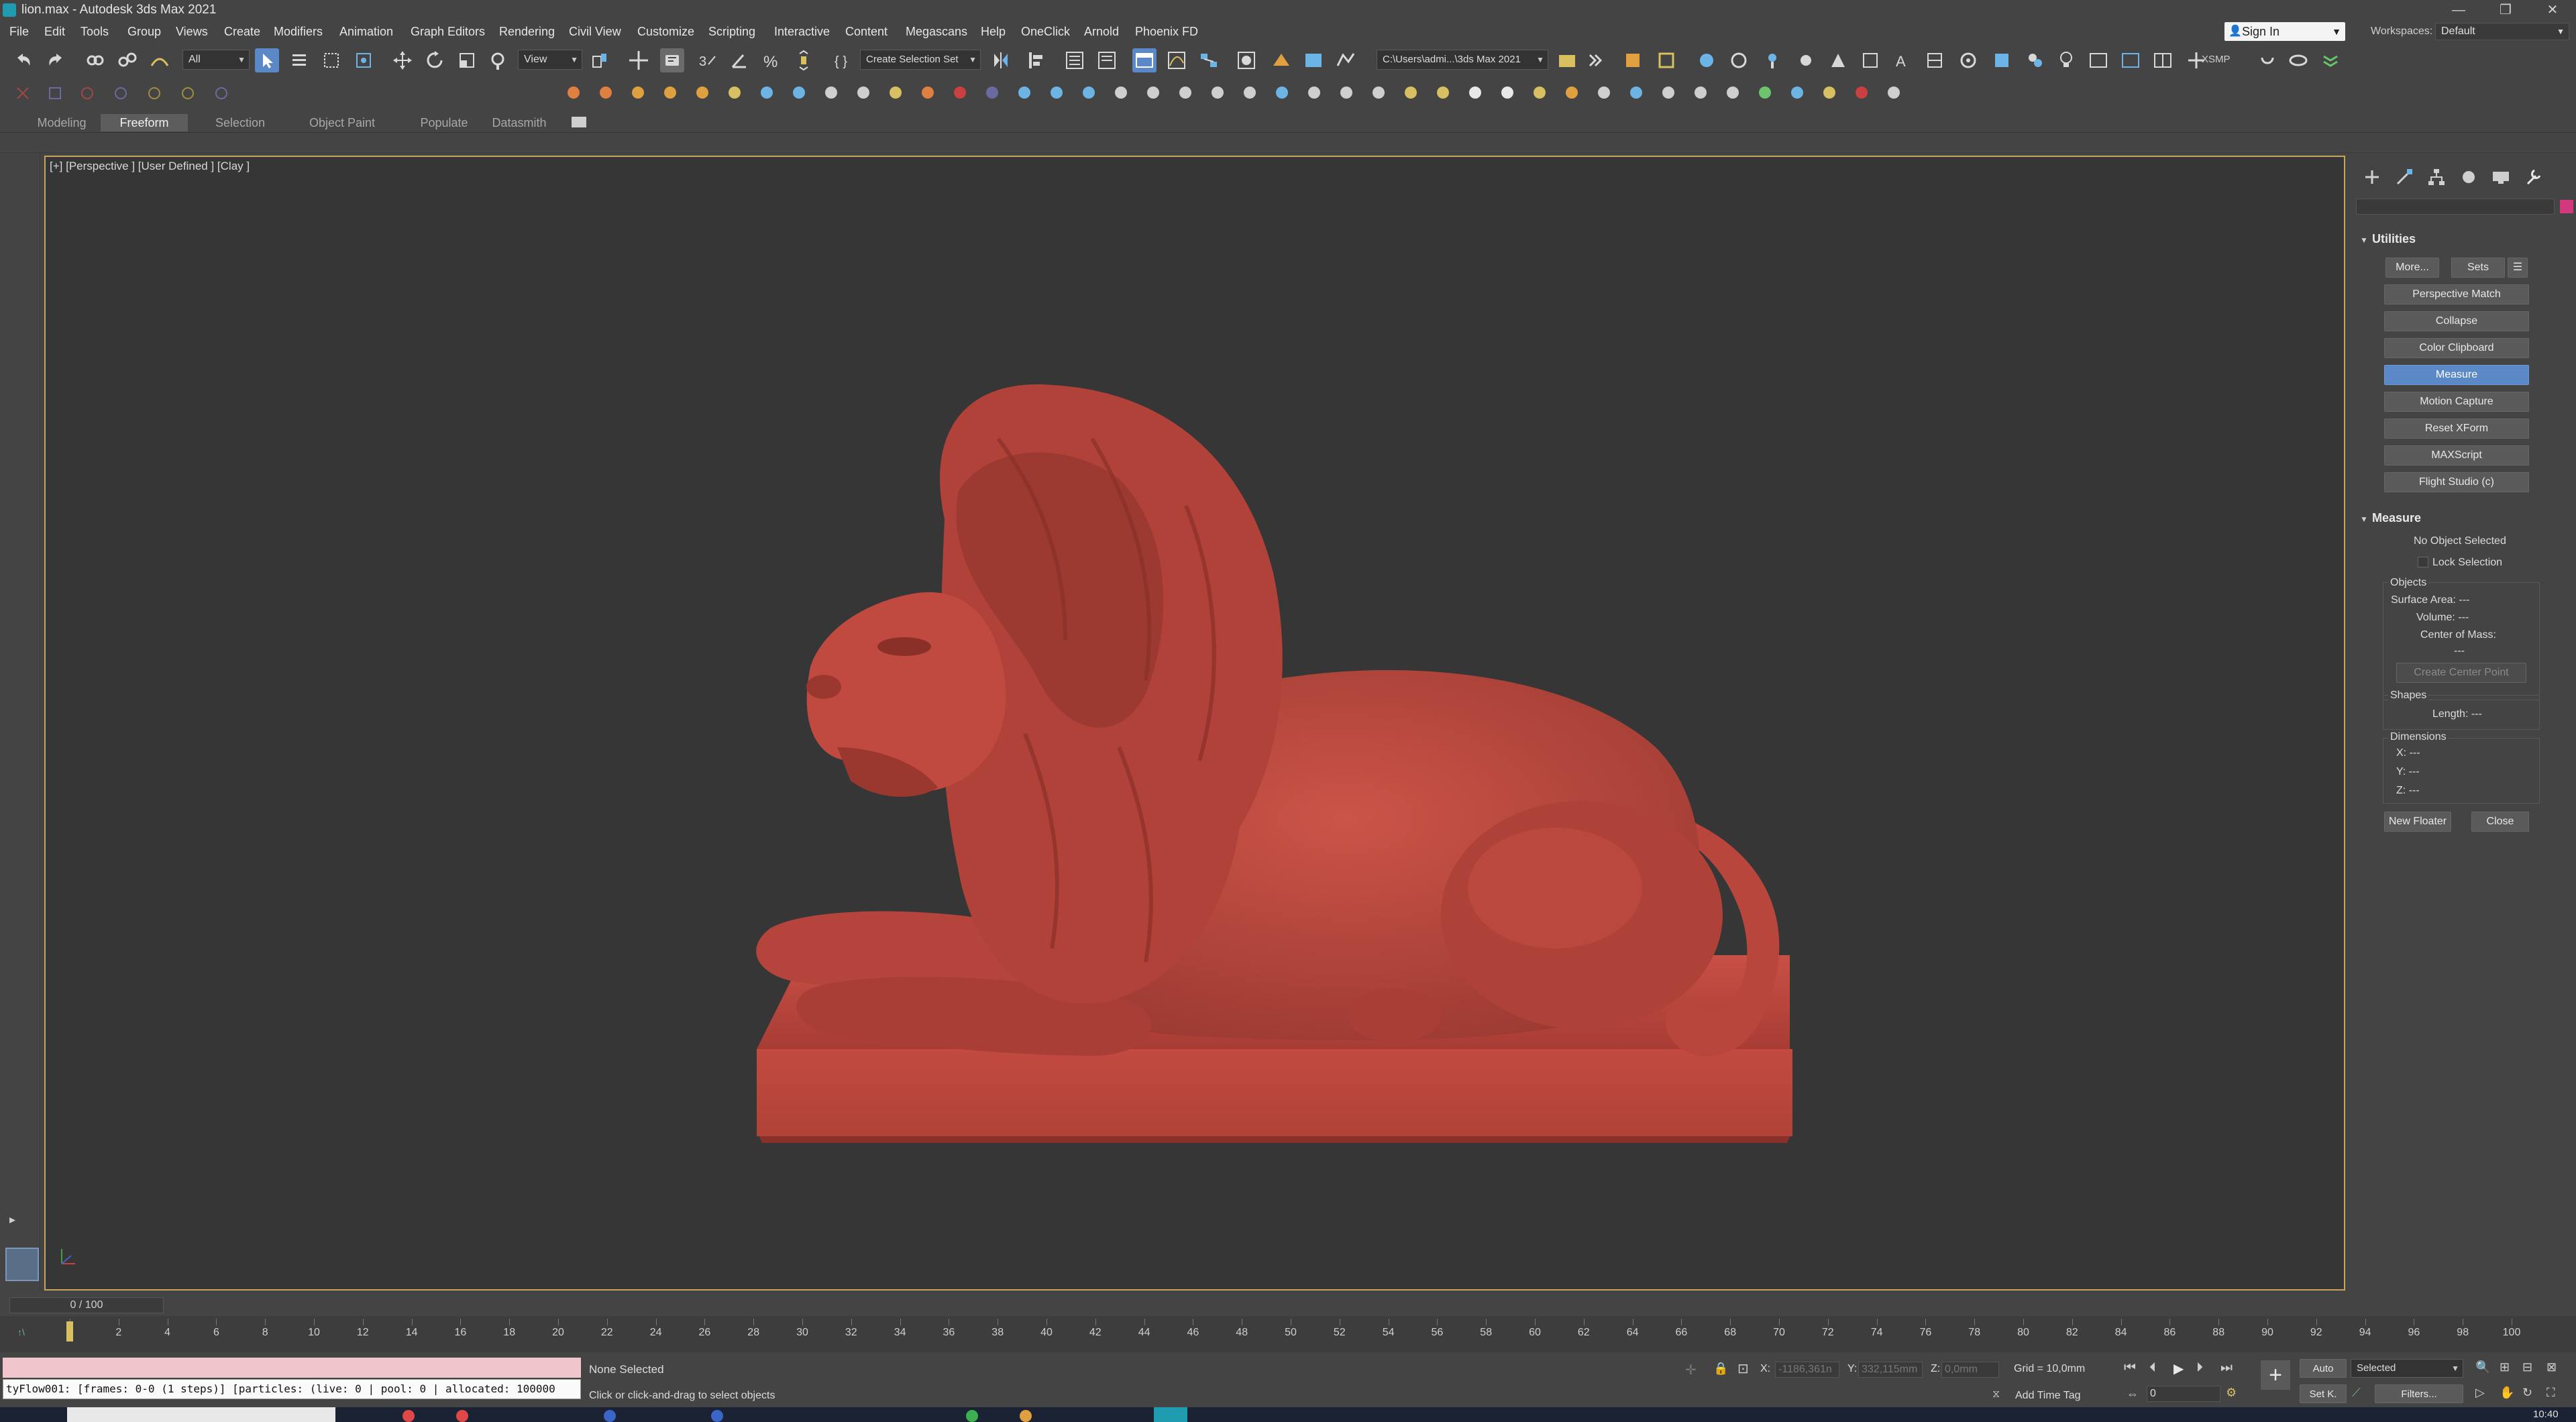  I want to click on next-frame-icon: ⏵, so click(2199, 1368).